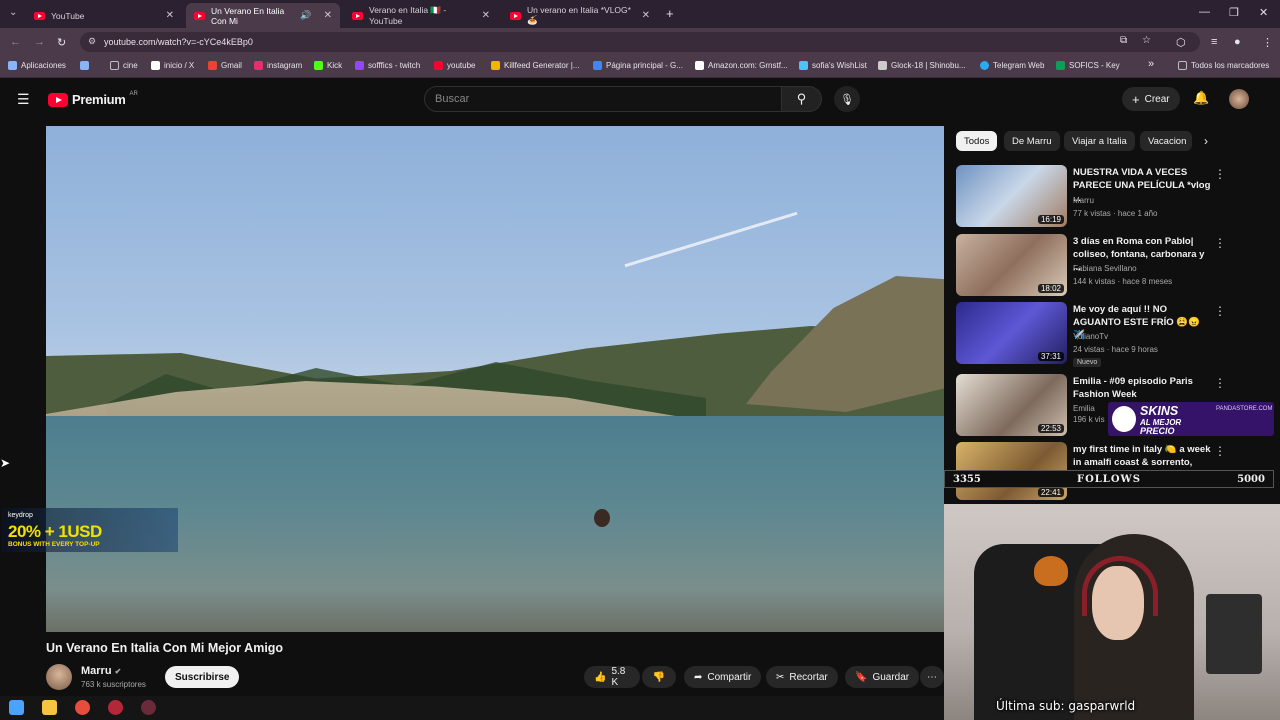 This screenshot has width=1280, height=720. What do you see at coordinates (115, 707) in the screenshot?
I see `chrome-profile-icon` at bounding box center [115, 707].